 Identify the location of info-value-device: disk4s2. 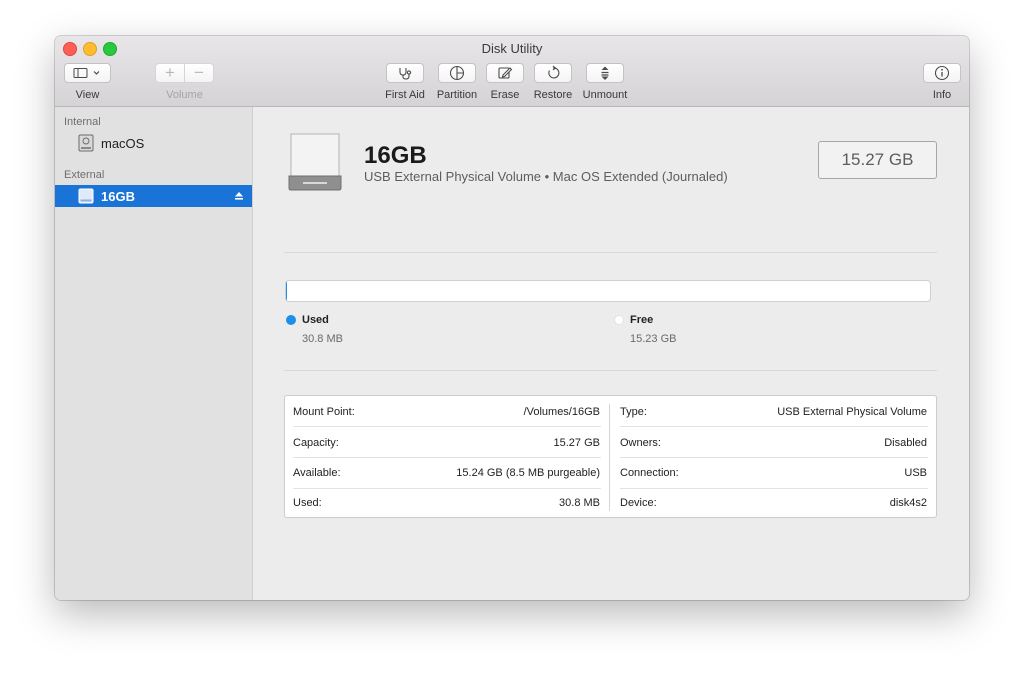
(908, 503).